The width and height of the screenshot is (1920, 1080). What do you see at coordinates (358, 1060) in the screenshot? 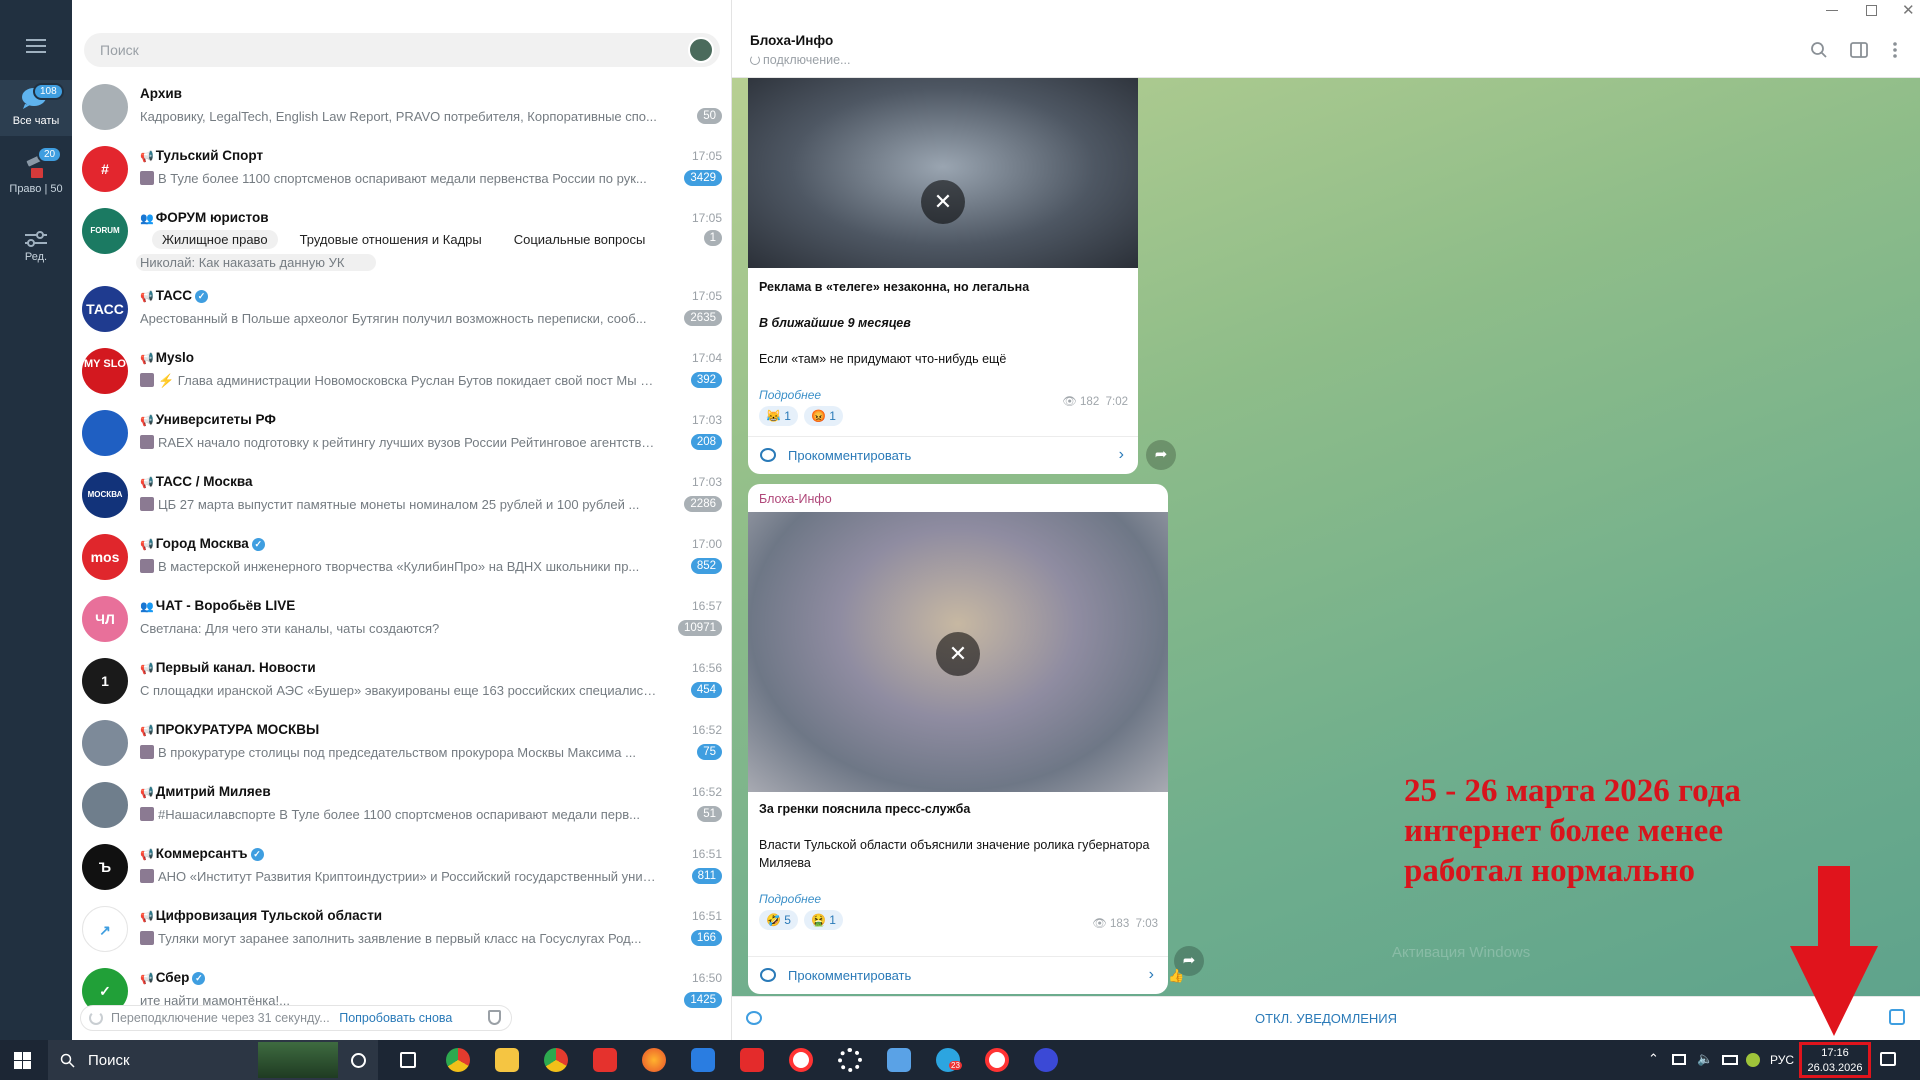
I see `cortana-icon` at bounding box center [358, 1060].